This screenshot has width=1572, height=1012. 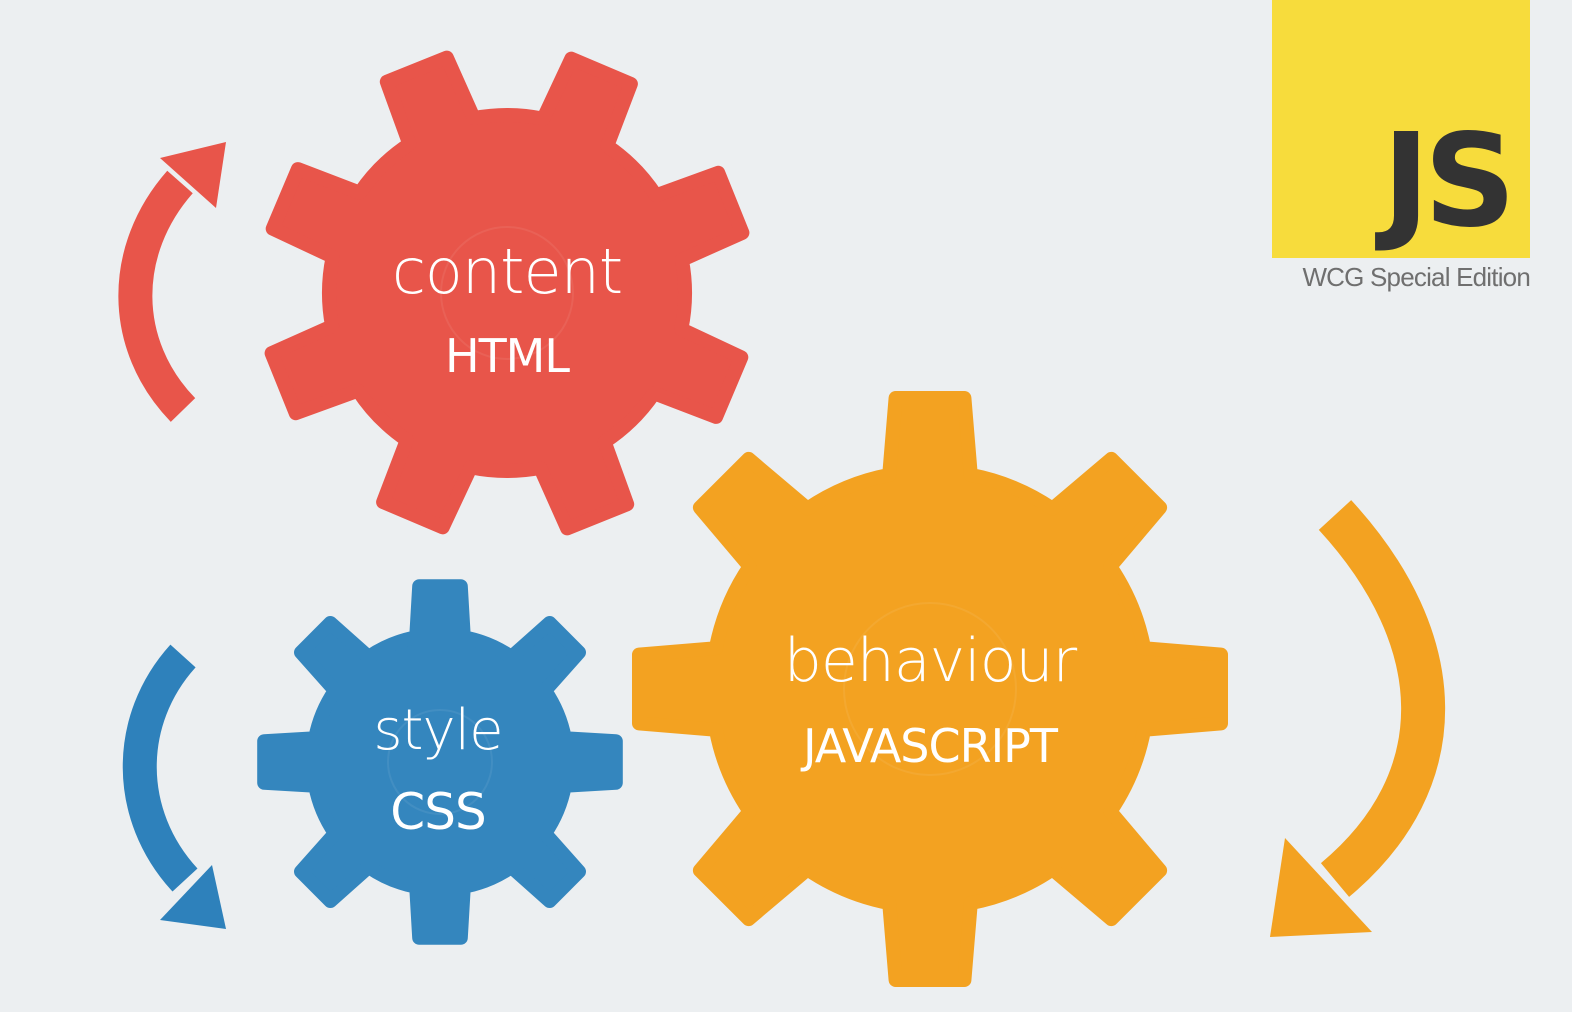 I want to click on behaviour-gear-tech: JAVASCRIPT, so click(x=929, y=746).